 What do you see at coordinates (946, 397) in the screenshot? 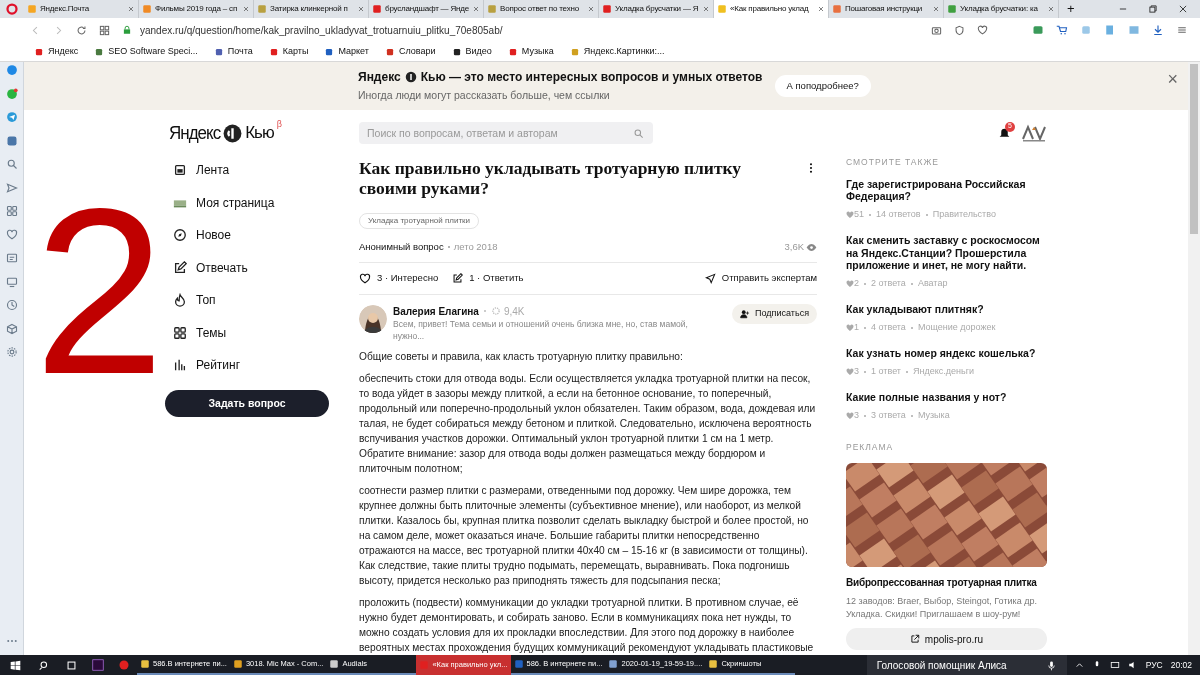
I see `related-question-link: Какие полные названия у нот?` at bounding box center [946, 397].